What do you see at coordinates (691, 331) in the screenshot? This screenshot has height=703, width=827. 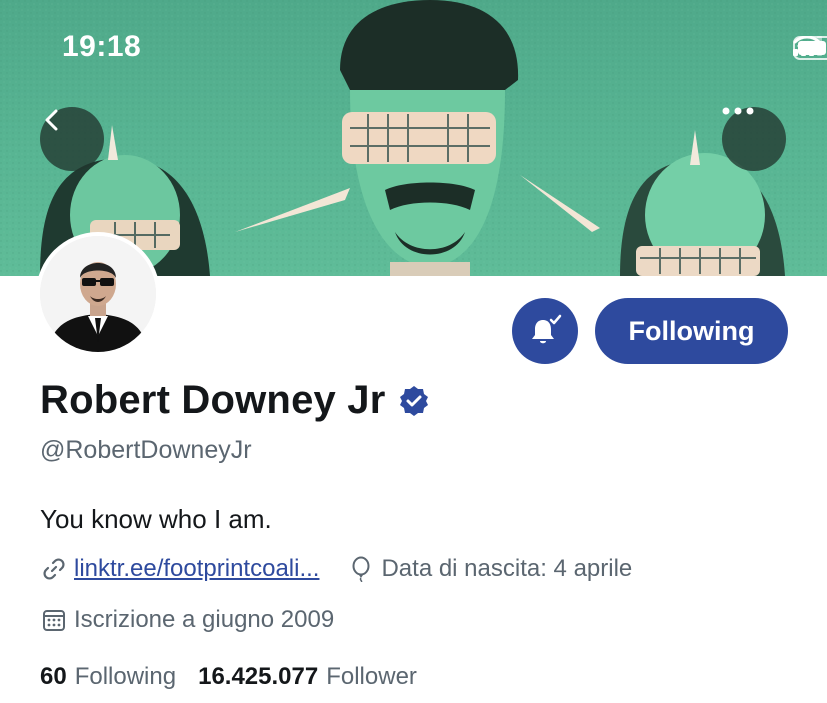 I see `following-button: Following` at bounding box center [691, 331].